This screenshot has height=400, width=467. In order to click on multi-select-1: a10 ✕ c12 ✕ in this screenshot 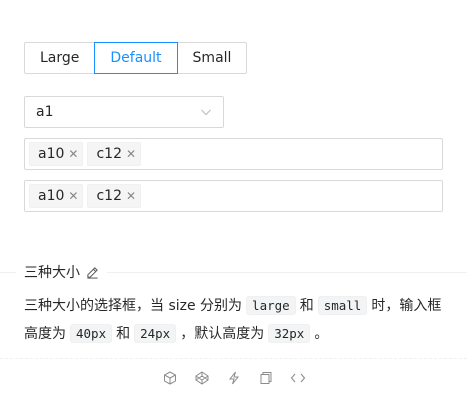, I will do `click(233, 154)`.